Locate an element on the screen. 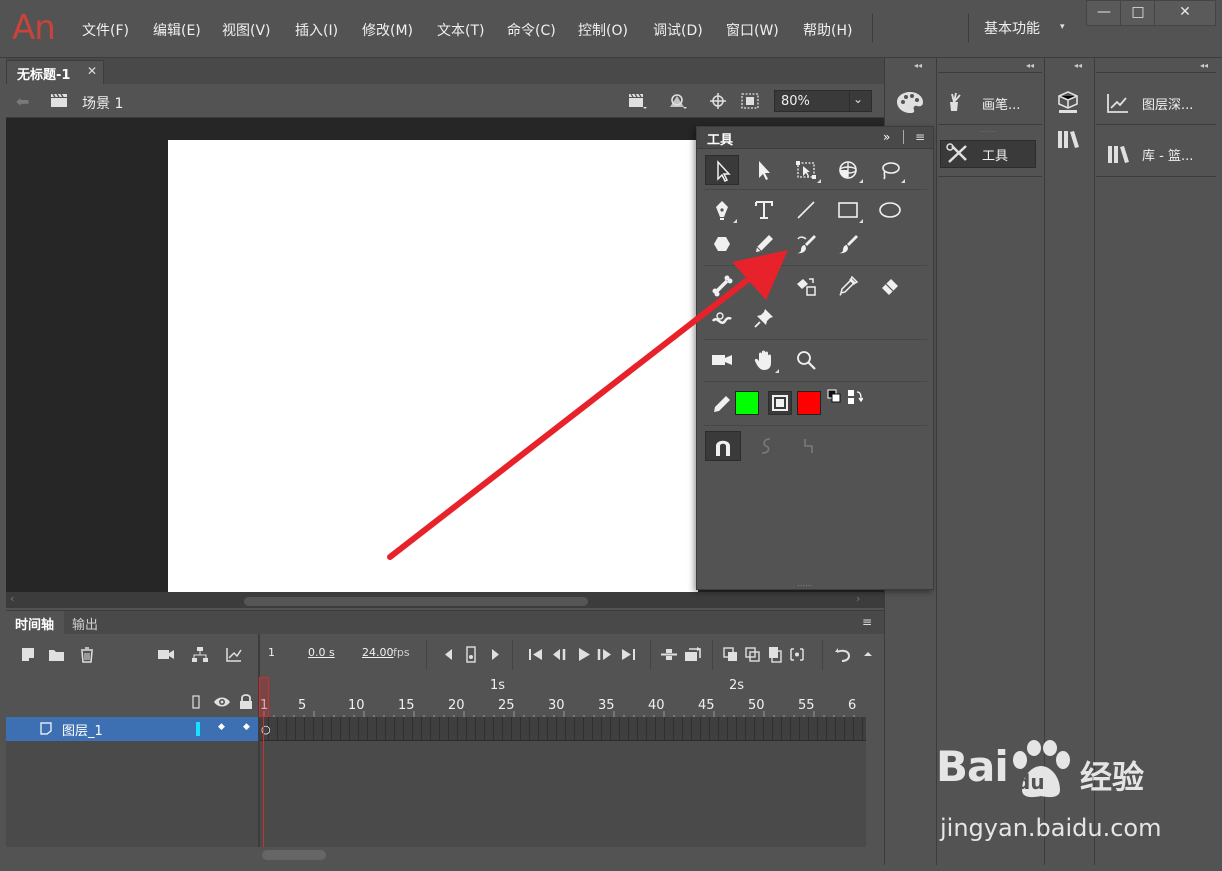  tools-icon is located at coordinates (959, 154).